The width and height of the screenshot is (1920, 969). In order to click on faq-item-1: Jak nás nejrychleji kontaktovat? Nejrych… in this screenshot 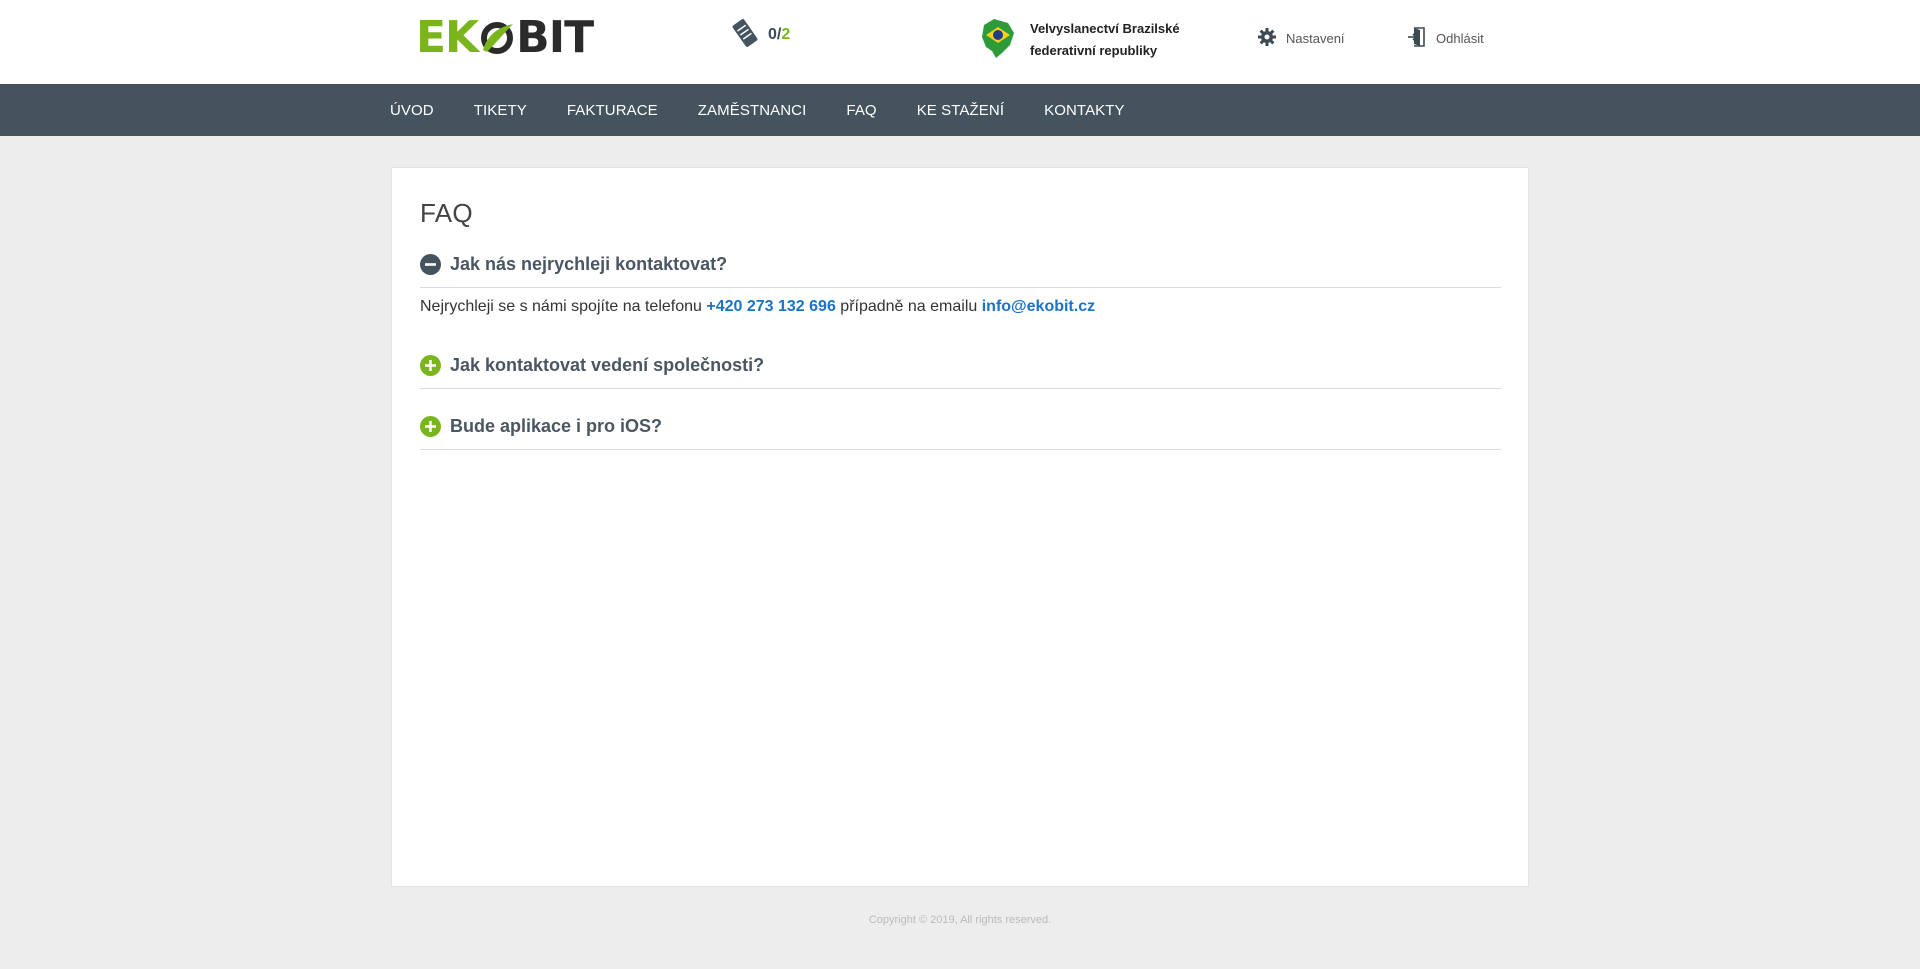, I will do `click(960, 283)`.